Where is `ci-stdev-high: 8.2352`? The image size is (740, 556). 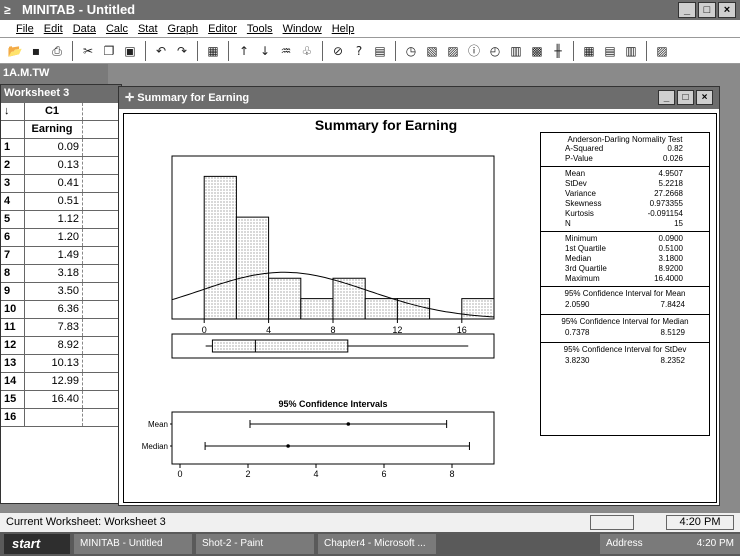
ci-stdev-high: 8.2352 is located at coordinates (672, 360).